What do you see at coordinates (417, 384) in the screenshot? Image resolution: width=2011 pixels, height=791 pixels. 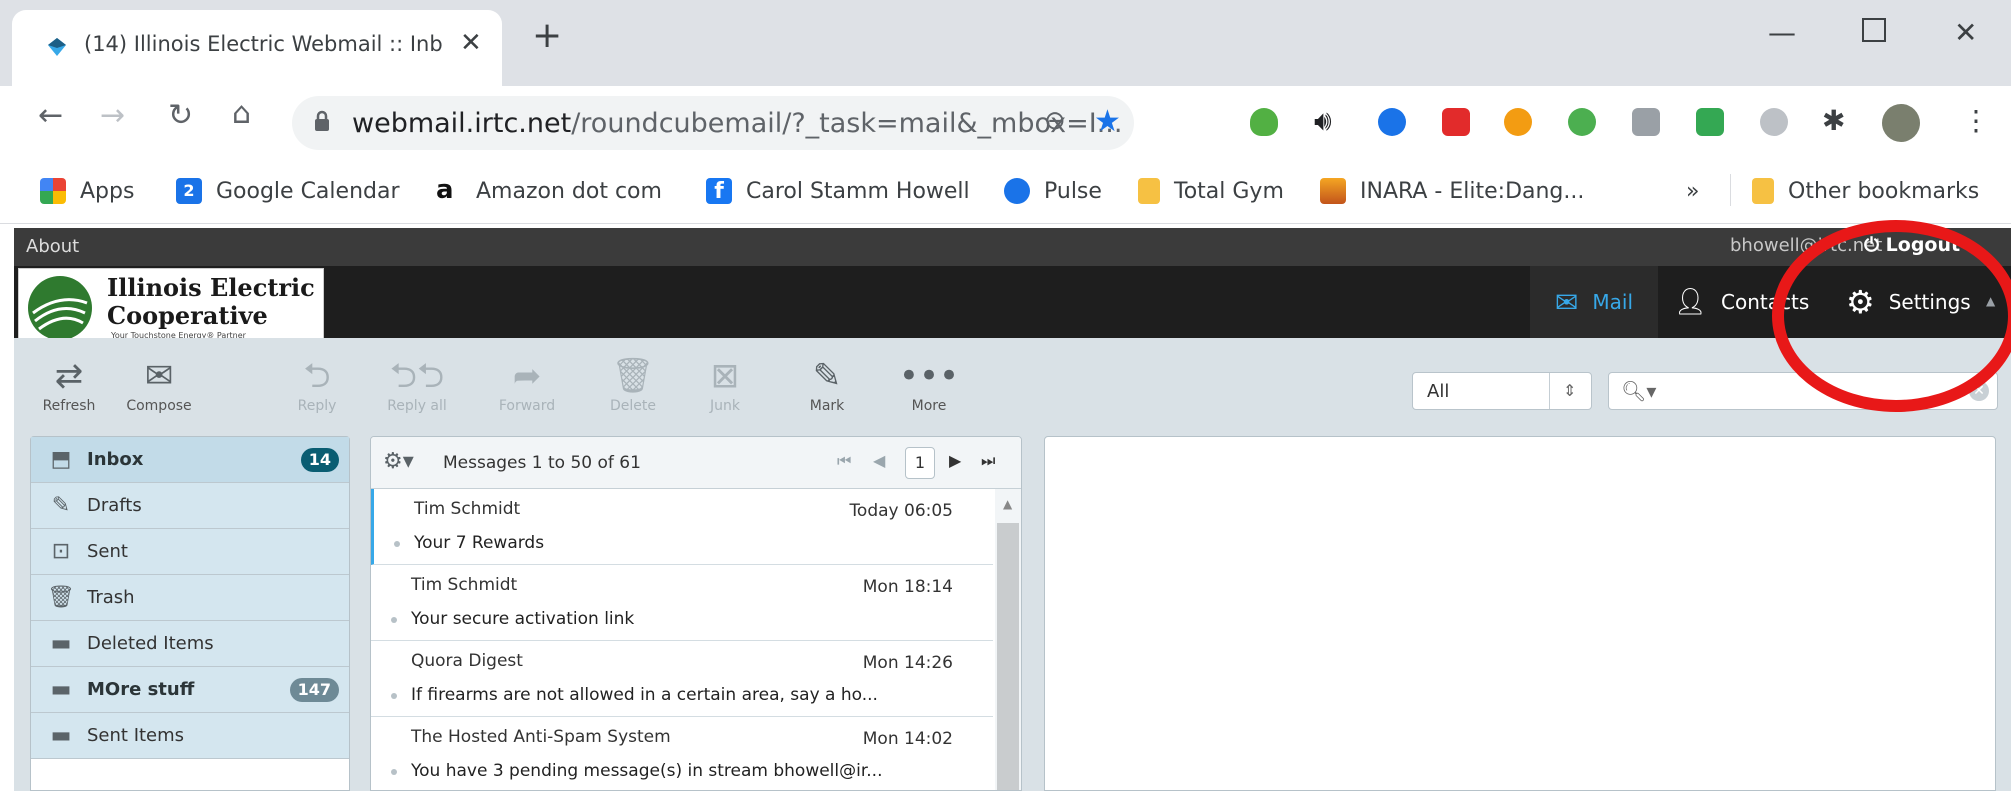 I see `reply-all-button: ⮌⮌ Reply all` at bounding box center [417, 384].